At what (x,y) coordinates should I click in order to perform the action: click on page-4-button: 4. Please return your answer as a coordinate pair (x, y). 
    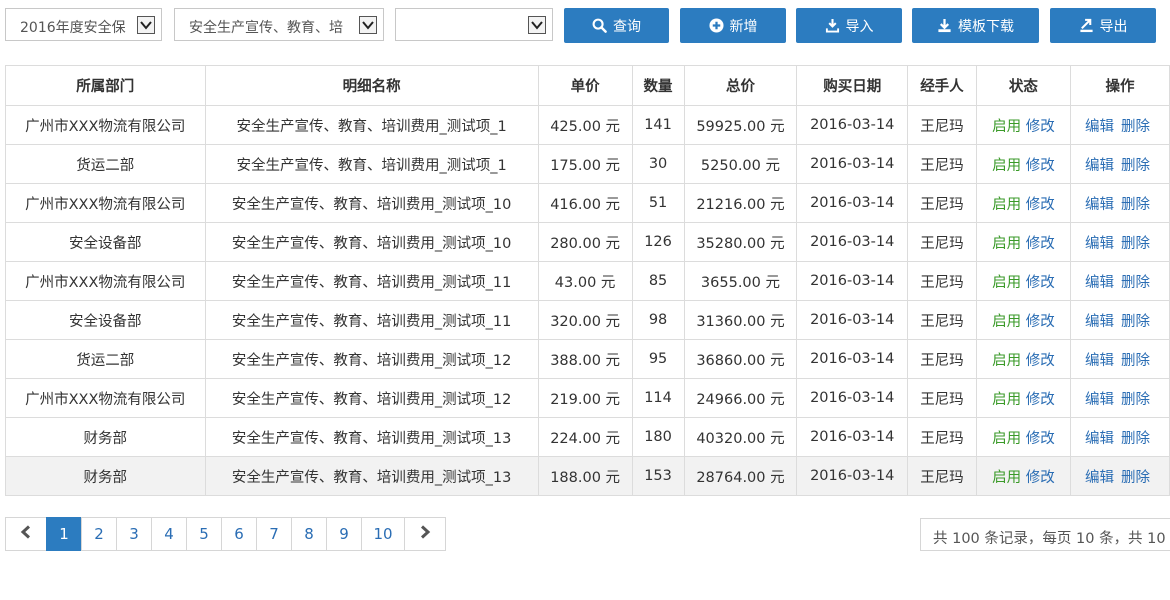
    Looking at the image, I should click on (169, 534).